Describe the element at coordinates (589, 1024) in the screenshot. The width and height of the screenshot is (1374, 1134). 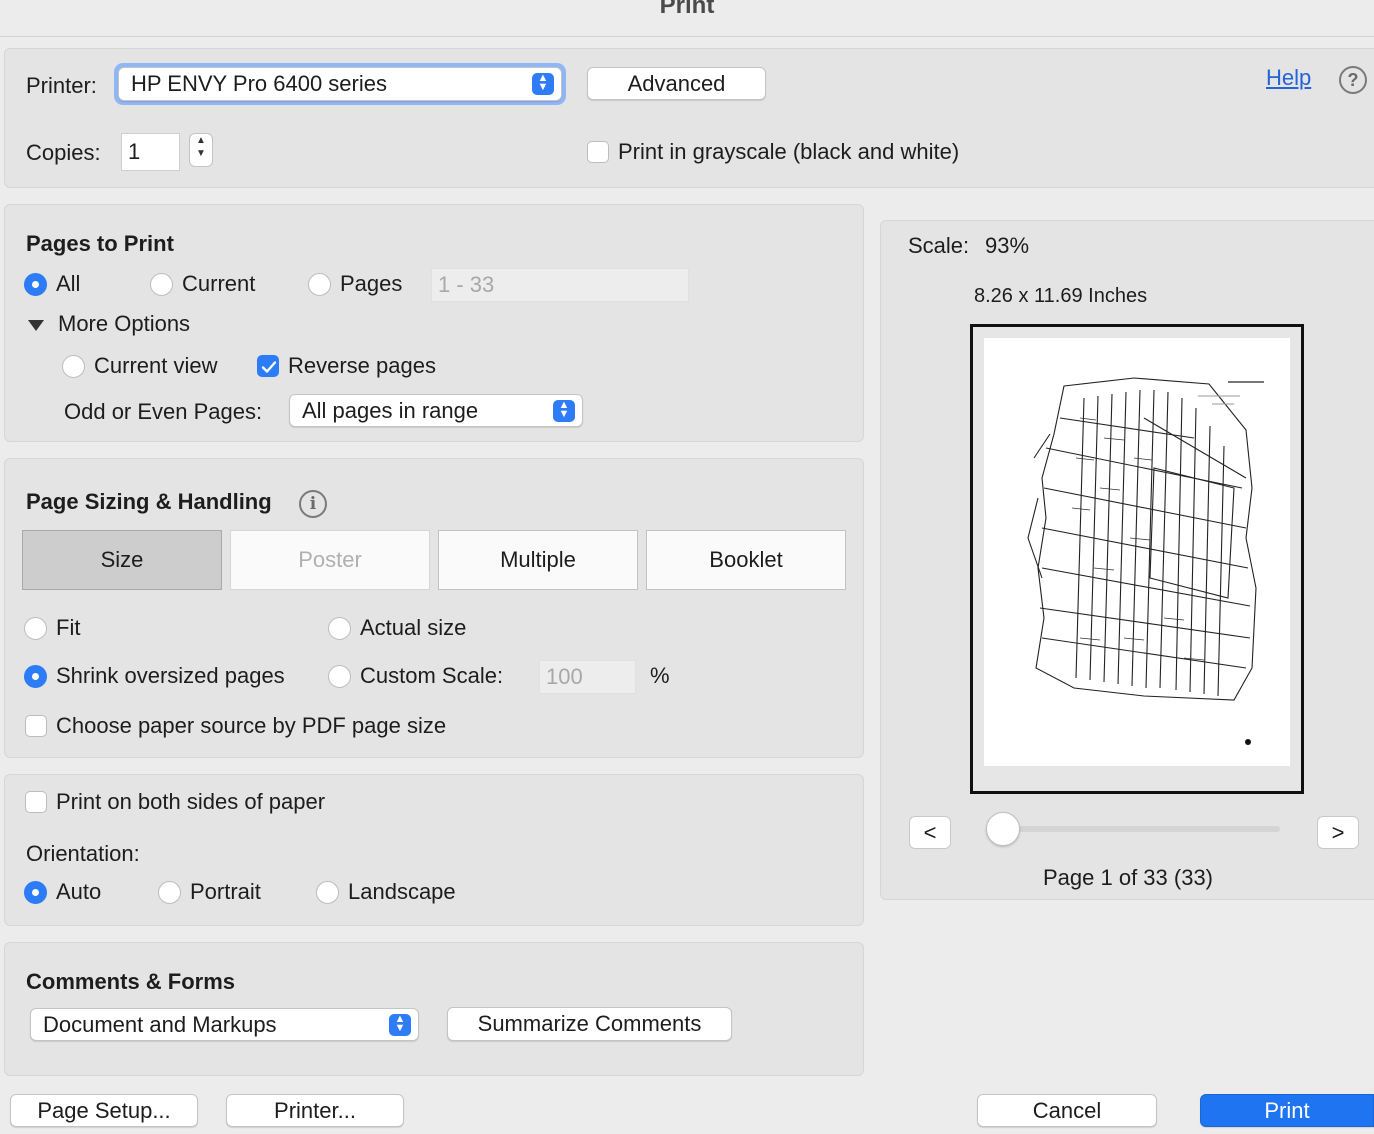
I see `summarize-comments-button: Summarize Comments` at that location.